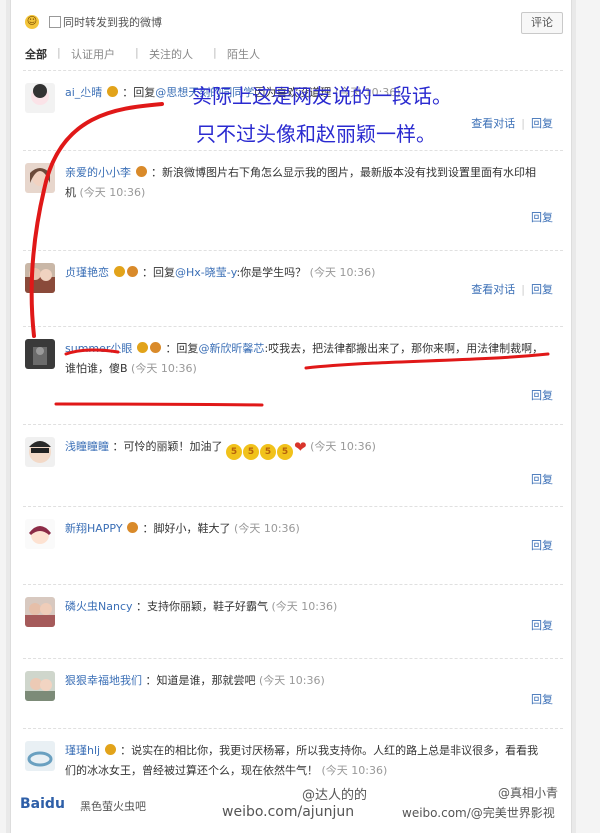  Describe the element at coordinates (113, 806) in the screenshot. I see `watermark-left-tag: 黑色萤火虫吧` at that location.